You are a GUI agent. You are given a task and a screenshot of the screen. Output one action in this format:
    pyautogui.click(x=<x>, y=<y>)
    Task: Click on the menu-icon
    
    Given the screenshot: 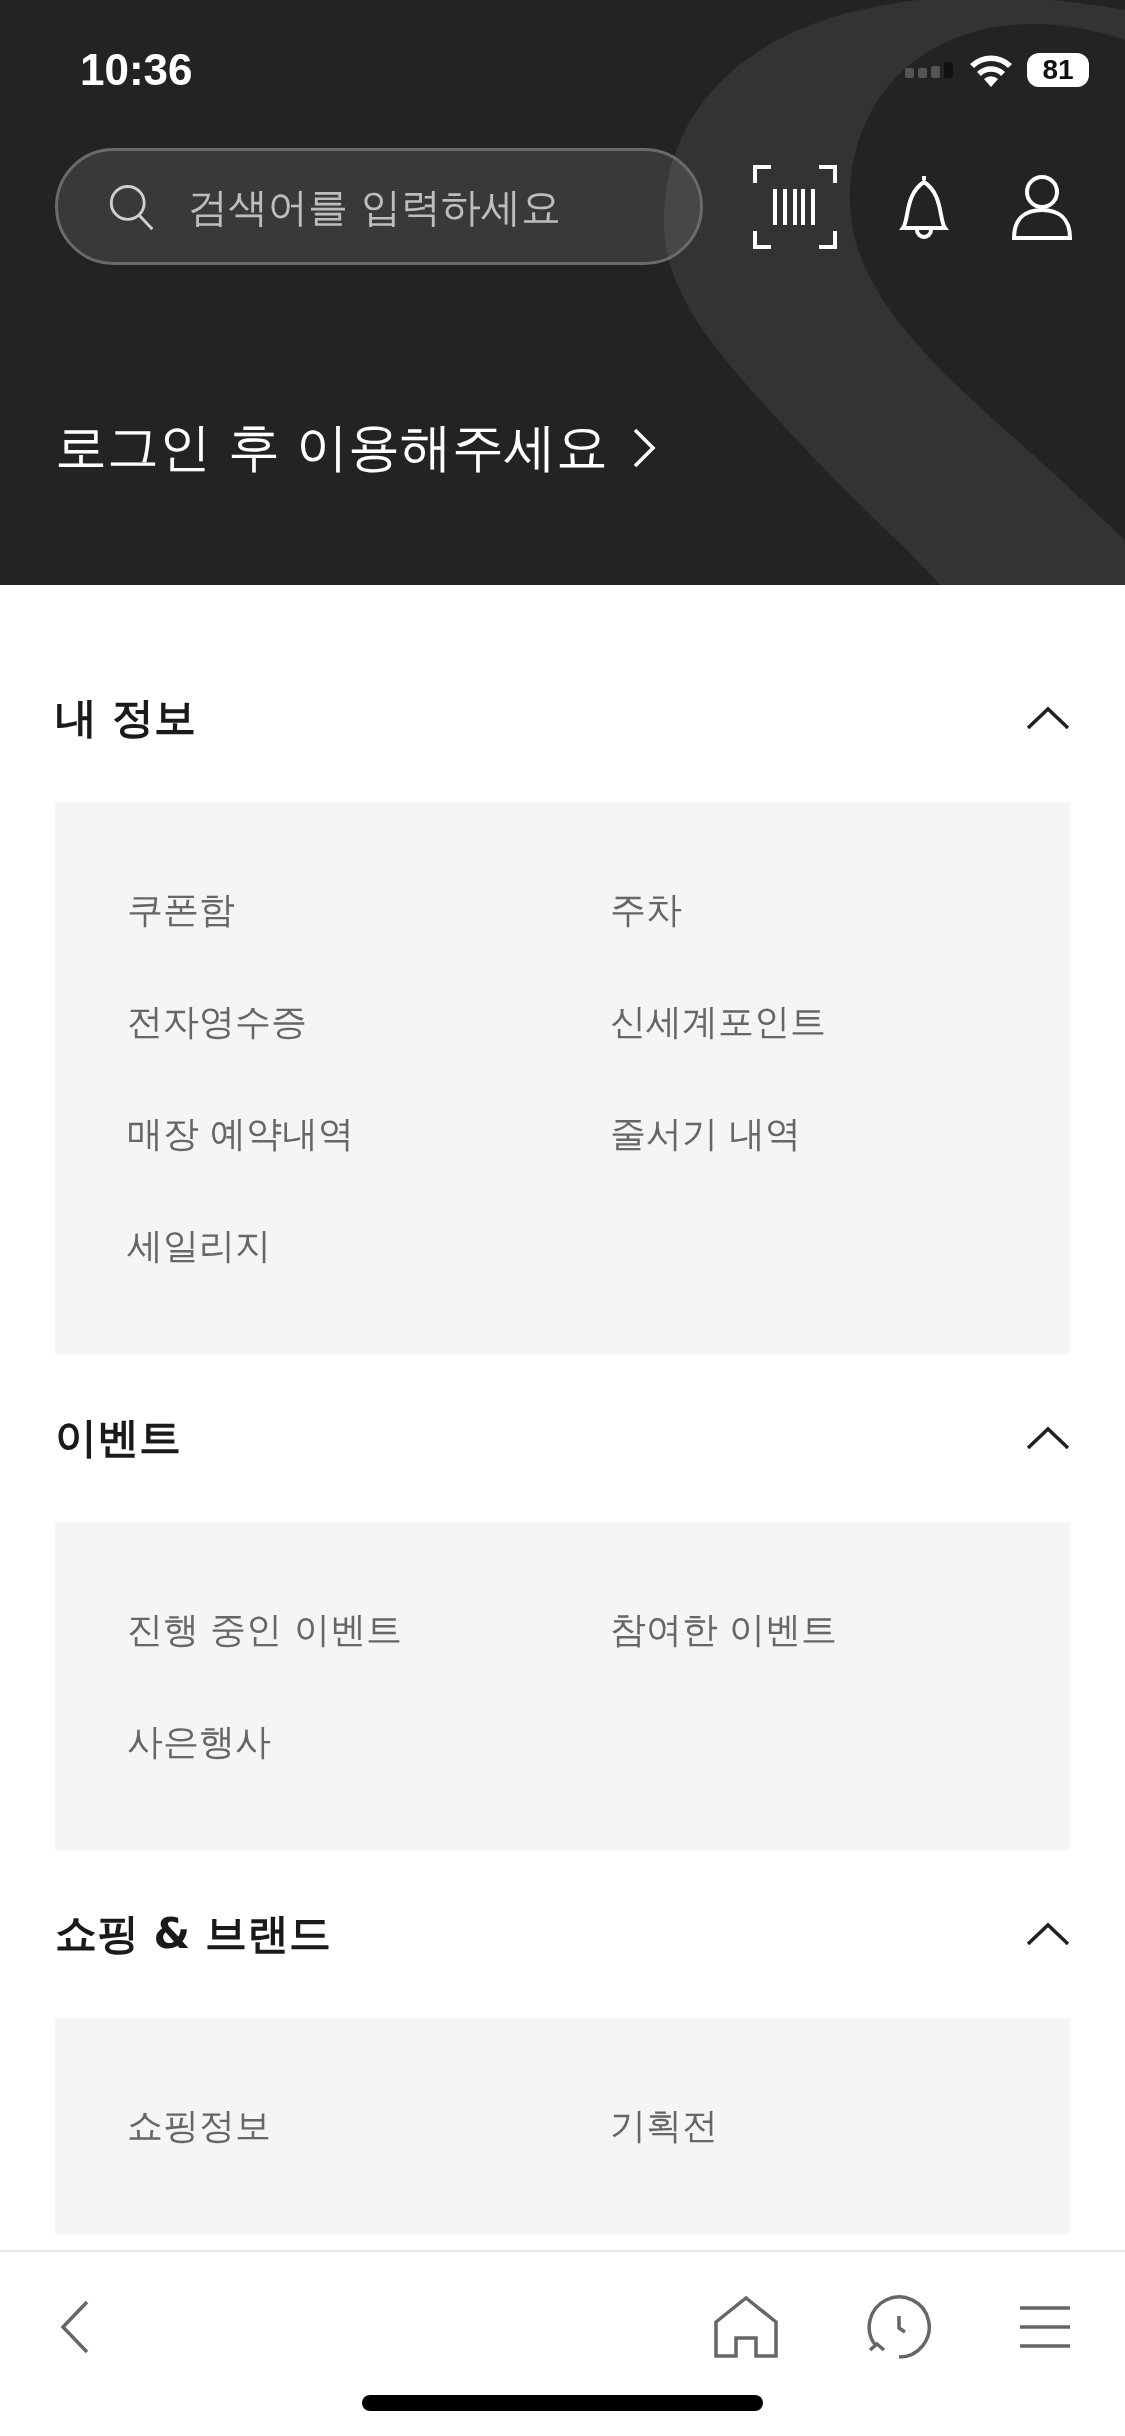 What is the action you would take?
    pyautogui.click(x=1045, y=2327)
    